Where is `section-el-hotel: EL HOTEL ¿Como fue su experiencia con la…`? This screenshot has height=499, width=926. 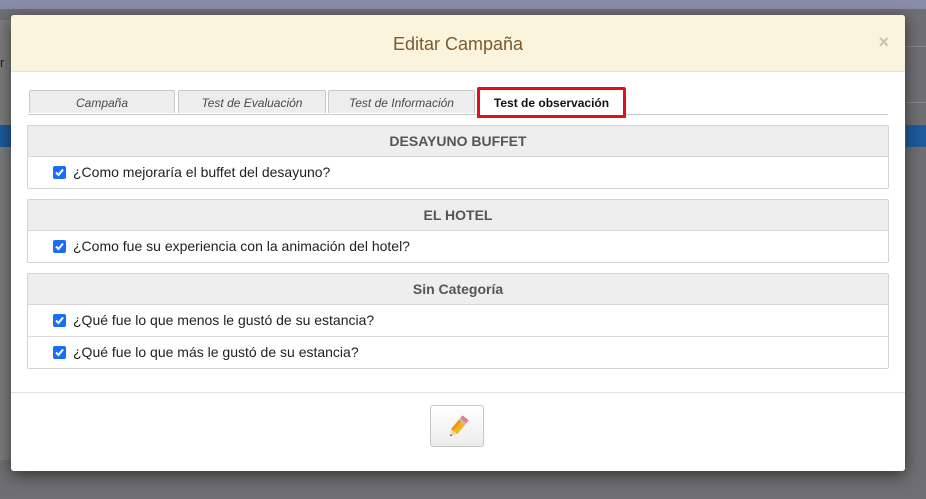
section-el-hotel: EL HOTEL ¿Como fue su experiencia con la… is located at coordinates (458, 231).